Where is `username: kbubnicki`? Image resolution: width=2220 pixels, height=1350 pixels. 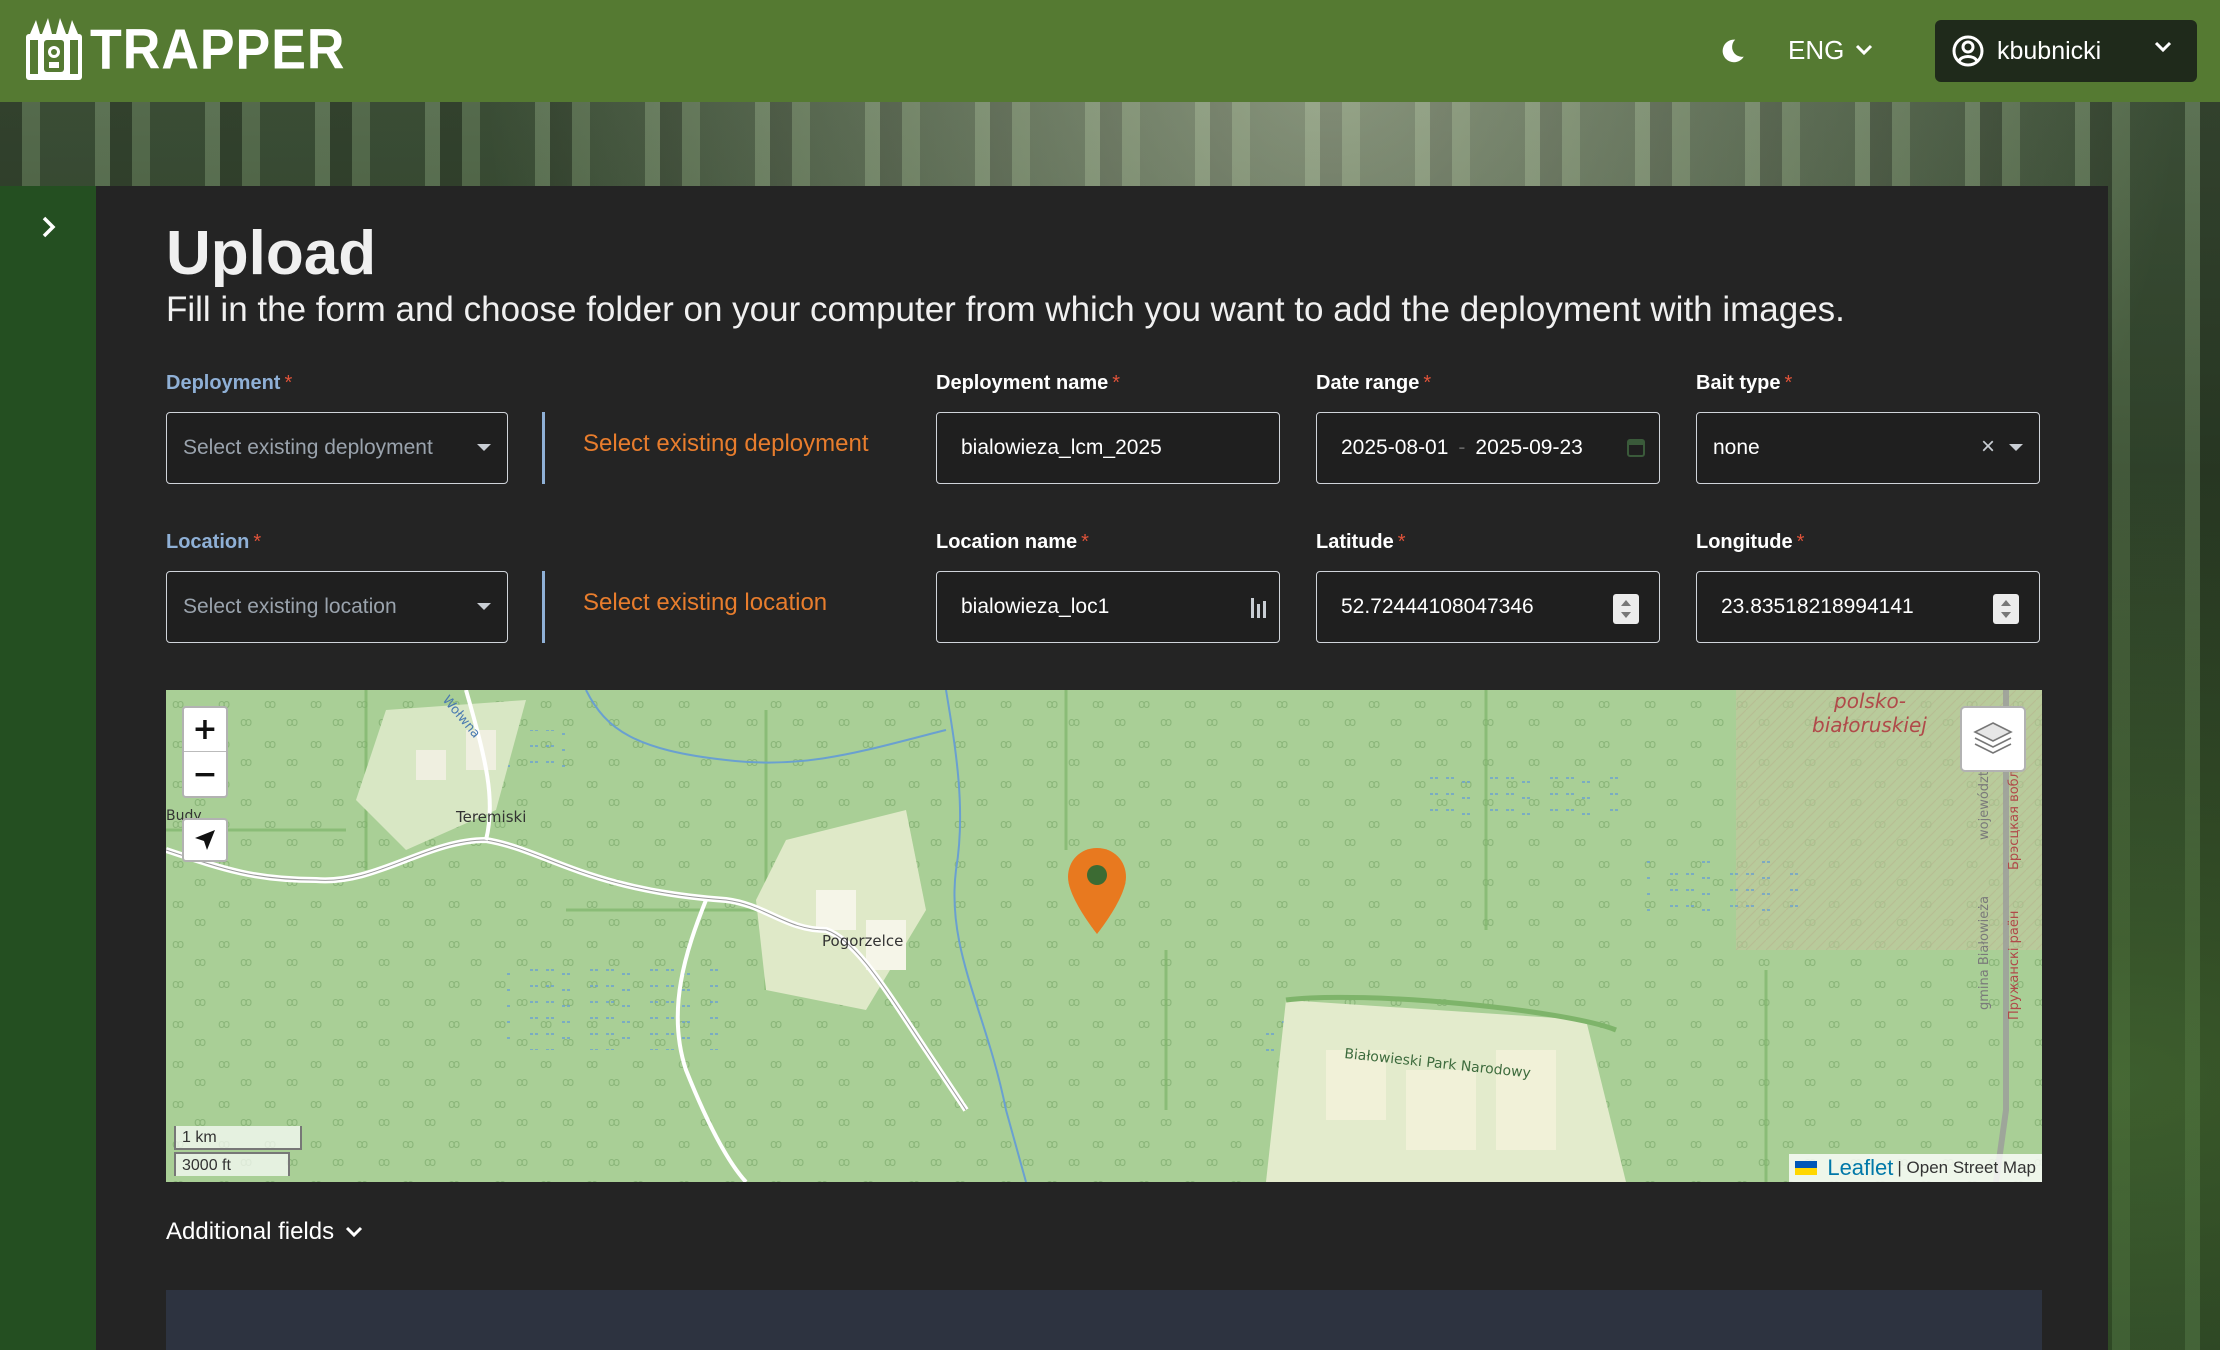
username: kbubnicki is located at coordinates (2049, 50).